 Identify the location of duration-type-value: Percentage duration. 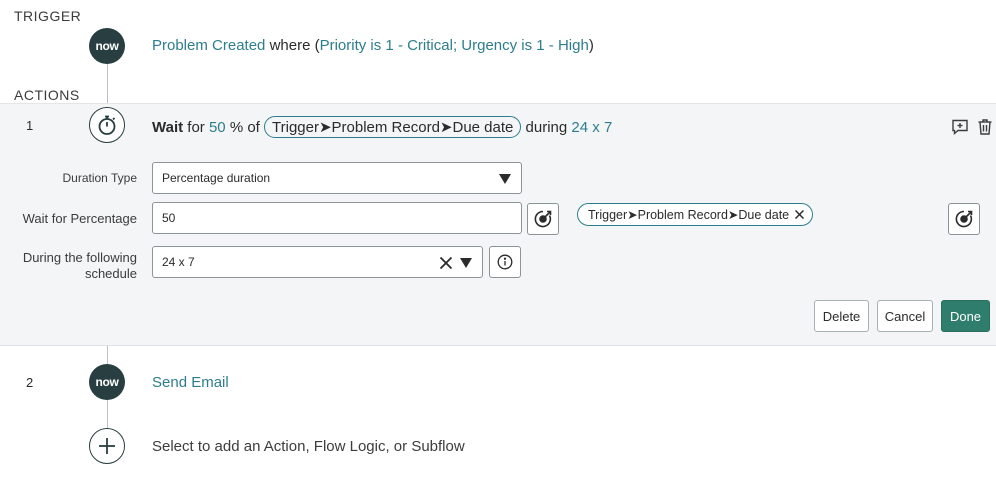
(216, 178).